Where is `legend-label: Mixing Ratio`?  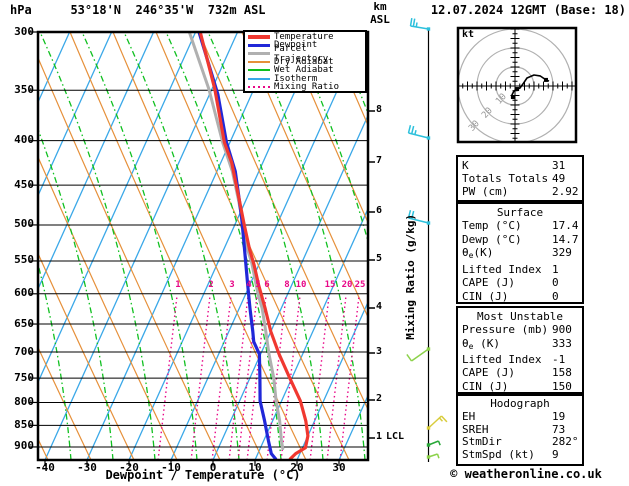 legend-label: Mixing Ratio is located at coordinates (307, 86).